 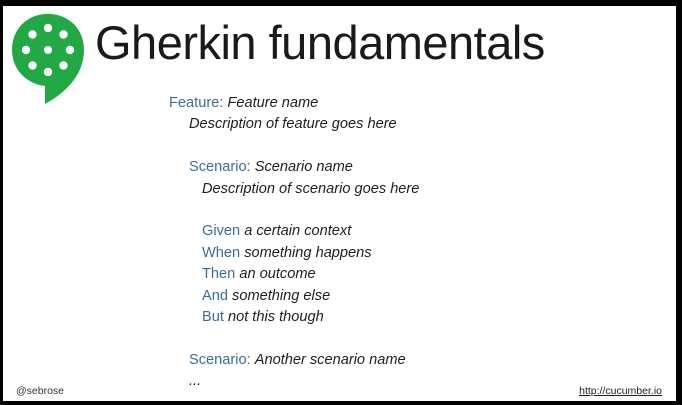 What do you see at coordinates (298, 231) in the screenshot?
I see `step-text: a certain context` at bounding box center [298, 231].